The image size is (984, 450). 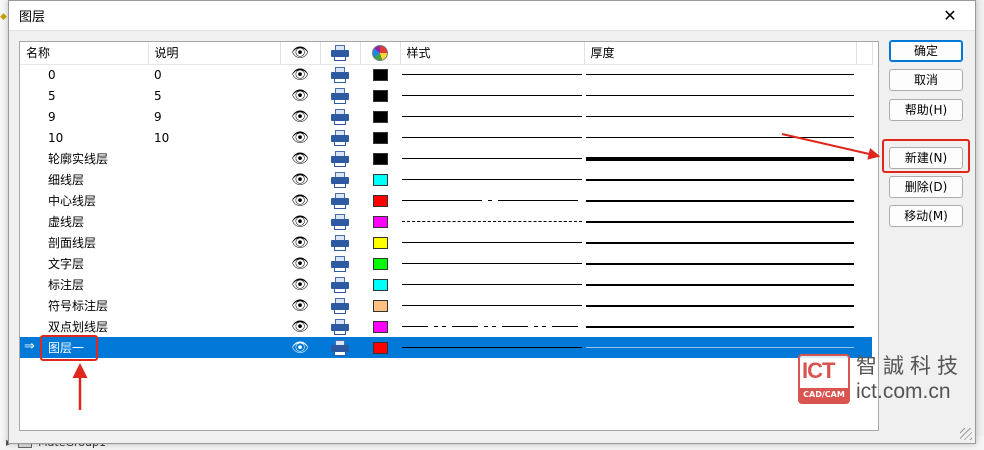 What do you see at coordinates (84, 116) in the screenshot?
I see `layer-name: 9` at bounding box center [84, 116].